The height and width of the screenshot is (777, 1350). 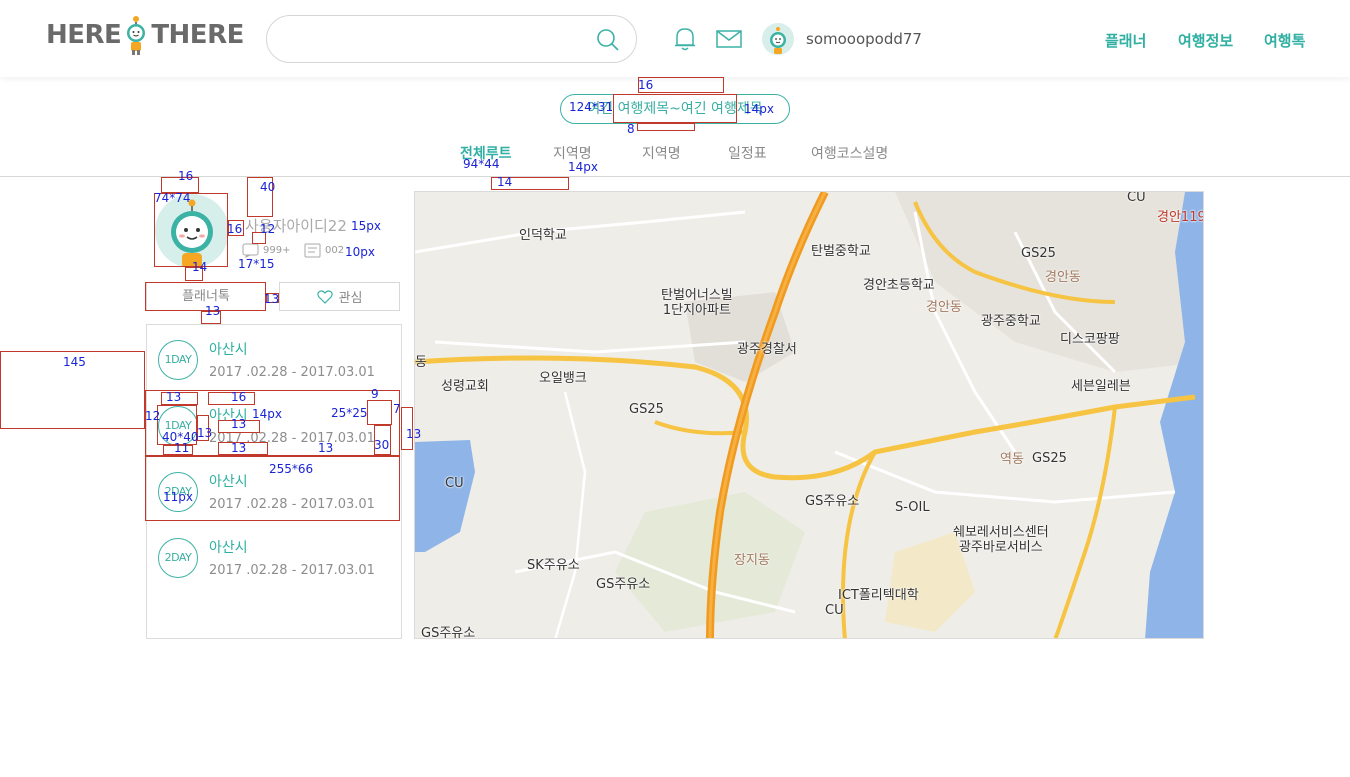 I want to click on annotation-label: 13, so click(x=272, y=299).